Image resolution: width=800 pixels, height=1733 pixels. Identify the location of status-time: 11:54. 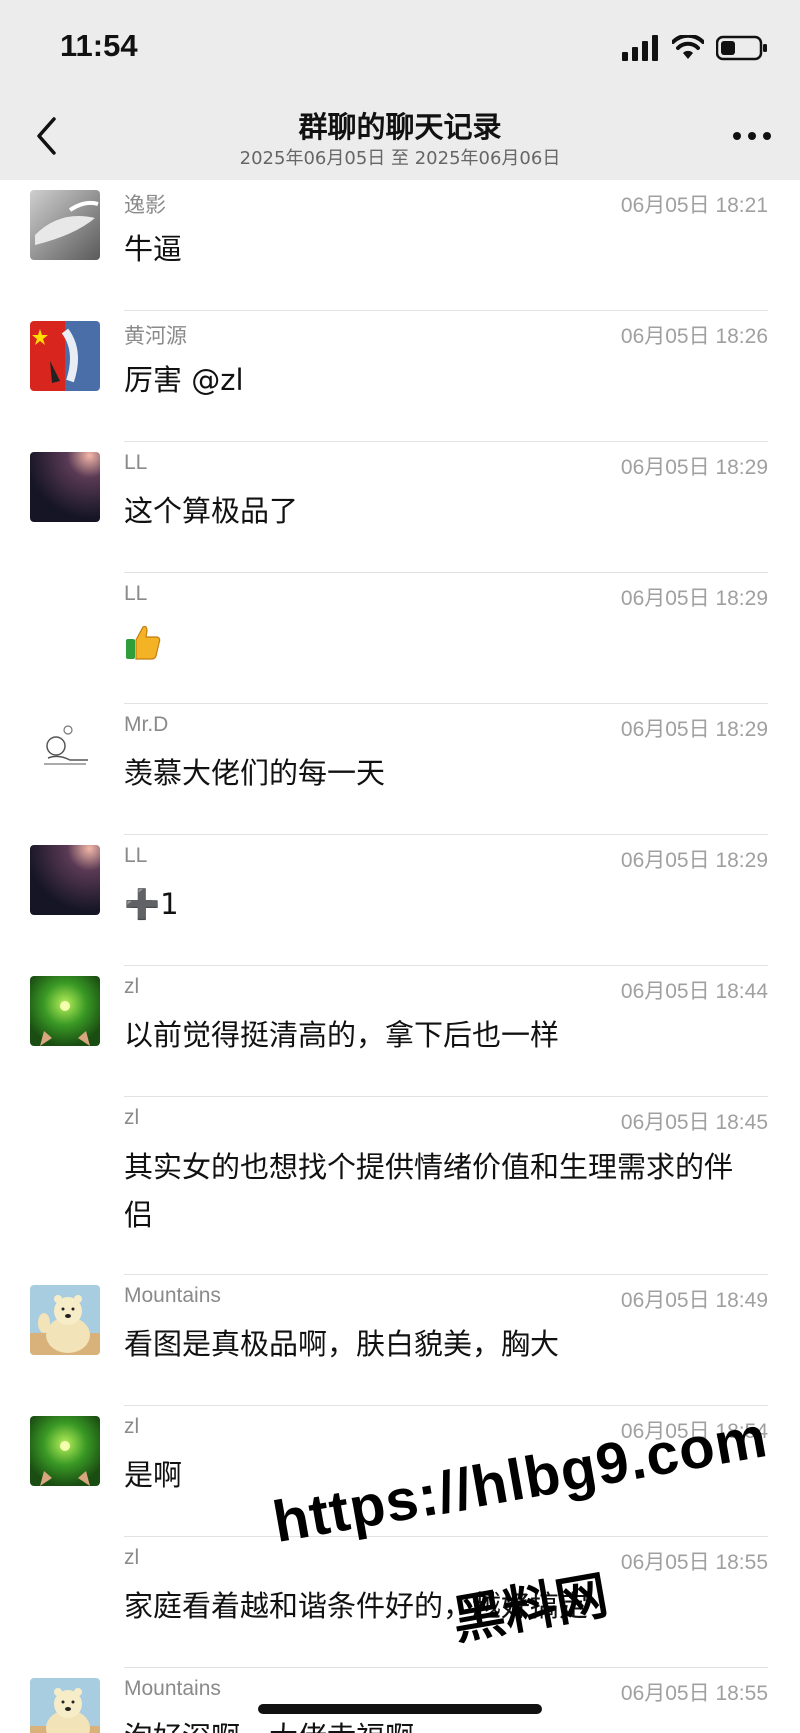
(99, 45).